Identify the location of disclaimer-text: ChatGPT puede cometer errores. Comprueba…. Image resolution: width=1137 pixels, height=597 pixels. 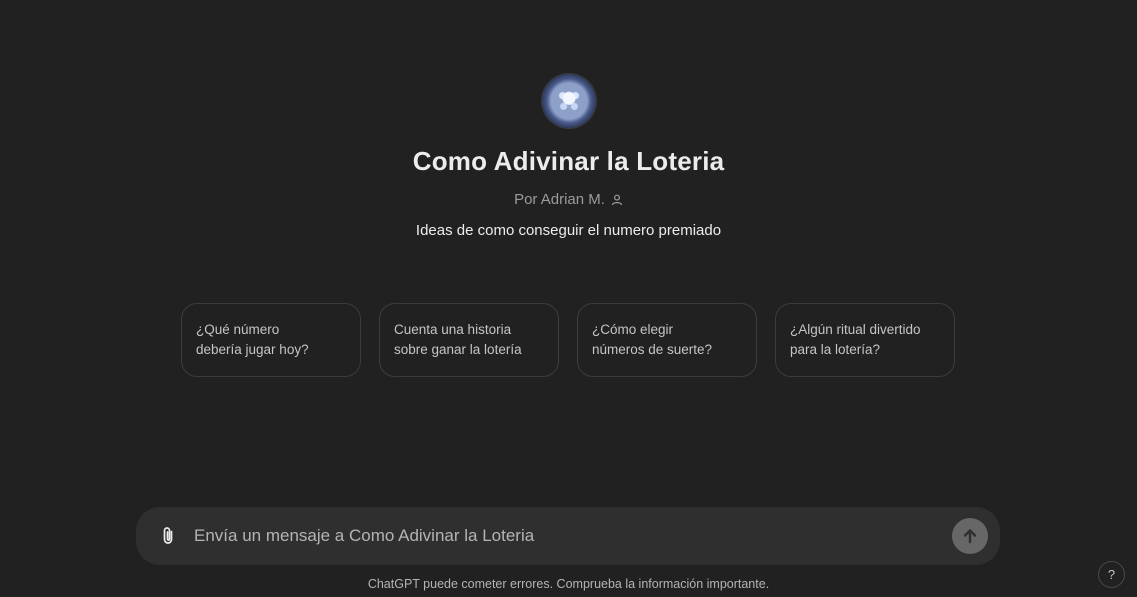
(568, 584).